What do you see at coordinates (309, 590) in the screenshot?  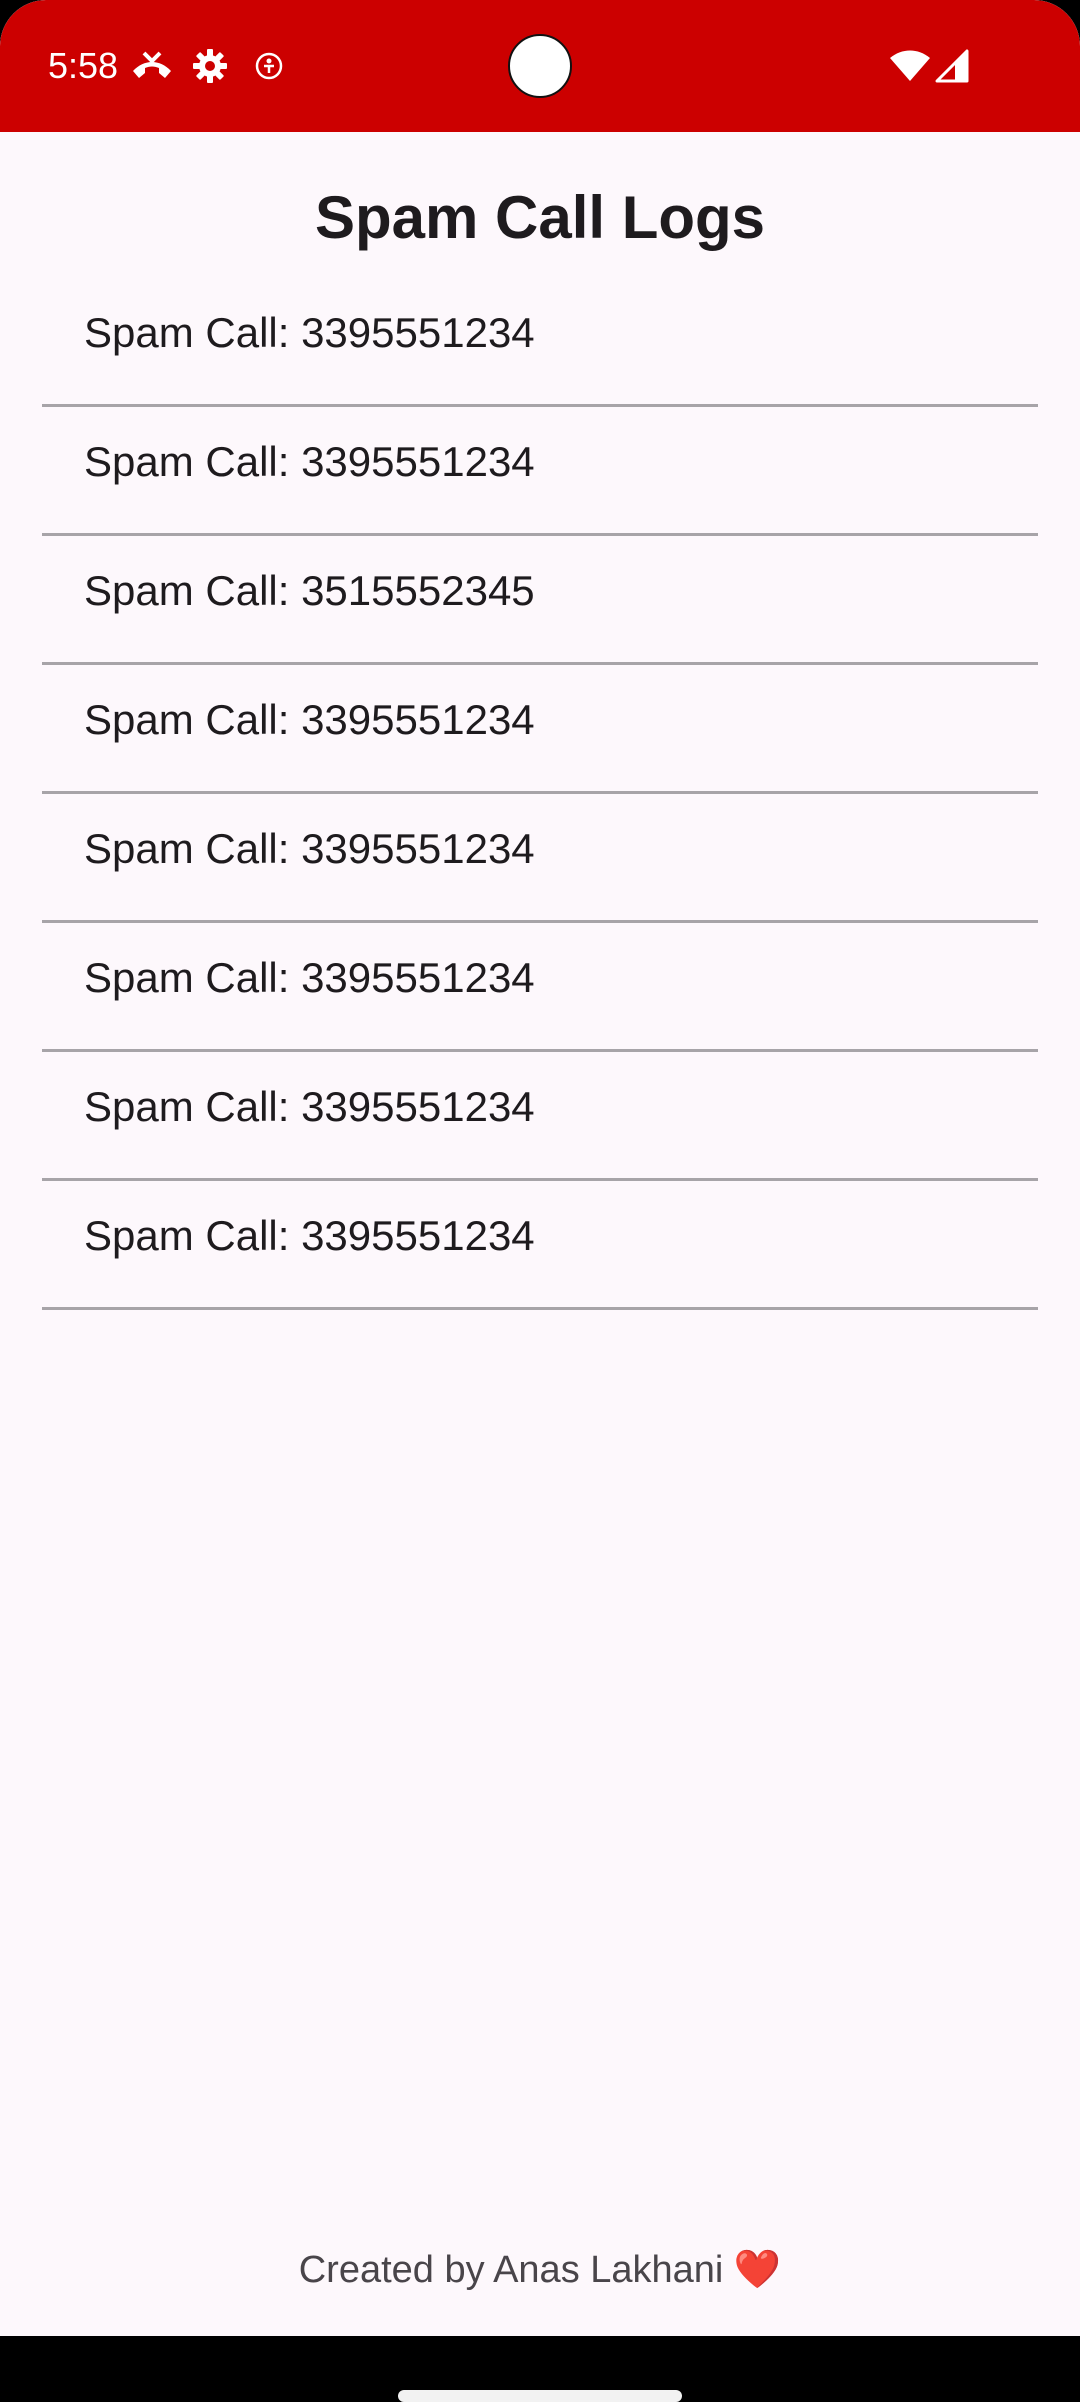 I see `call-label: Spam Call: 3515552345` at bounding box center [309, 590].